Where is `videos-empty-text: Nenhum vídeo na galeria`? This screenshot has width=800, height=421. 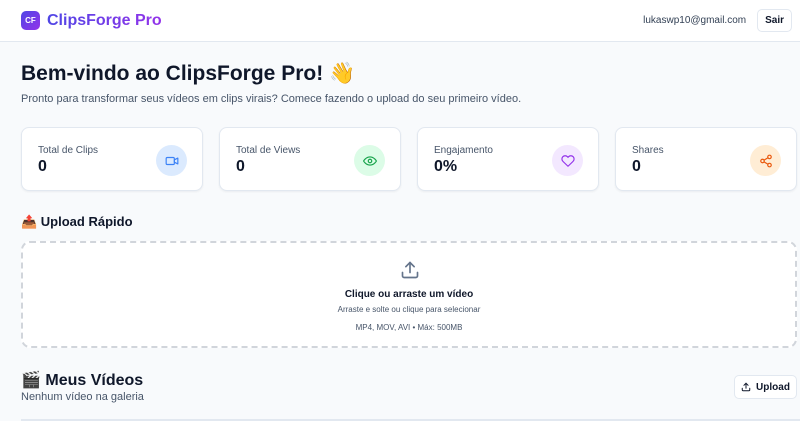
videos-empty-text: Nenhum vídeo na galeria is located at coordinates (82, 397).